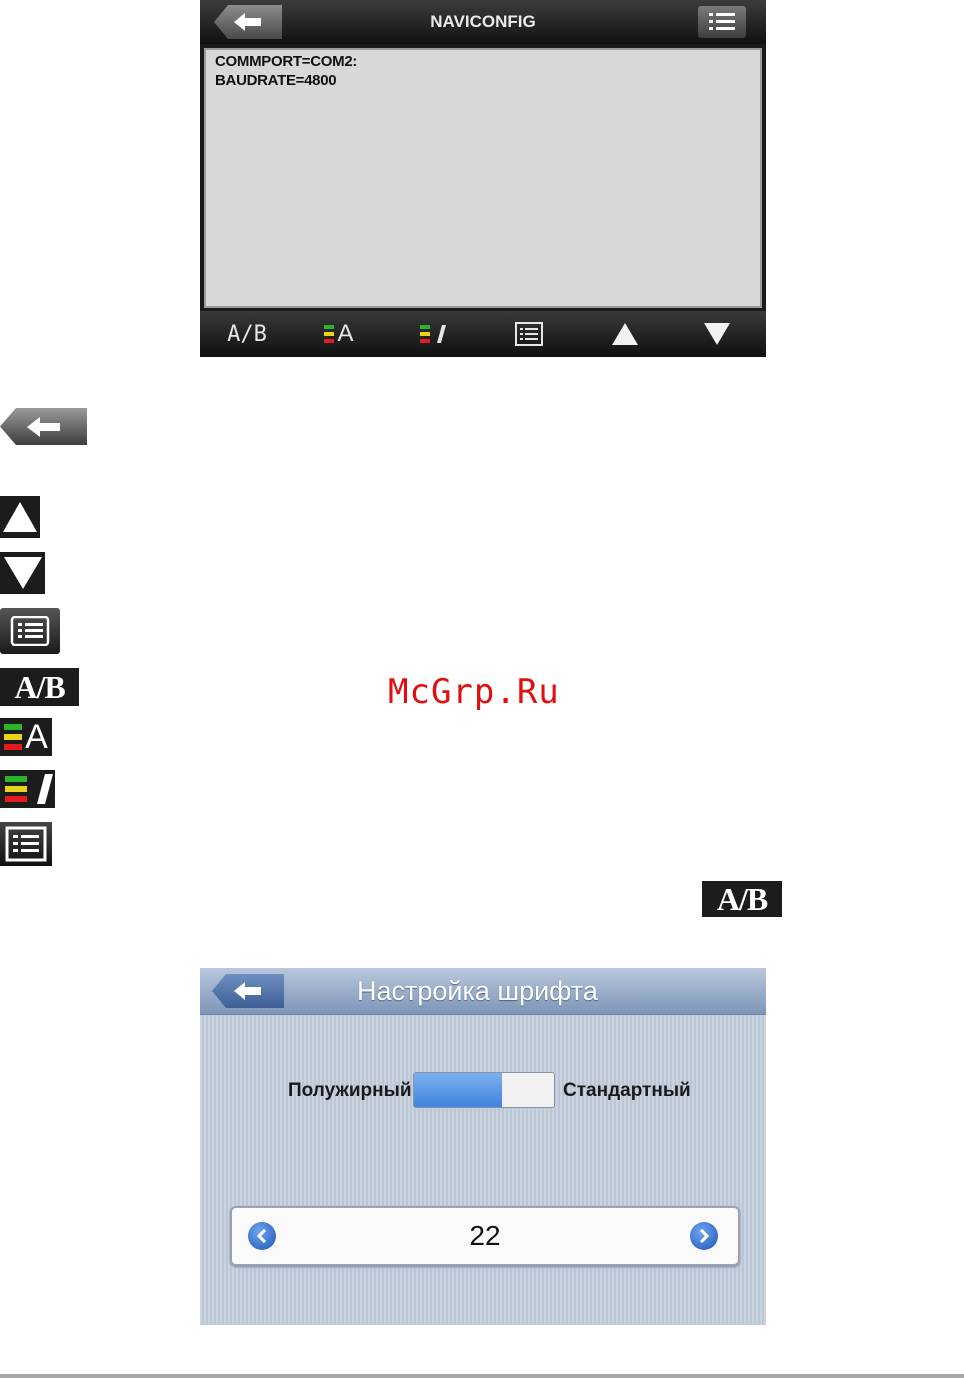  I want to click on increase-button, so click(704, 1236).